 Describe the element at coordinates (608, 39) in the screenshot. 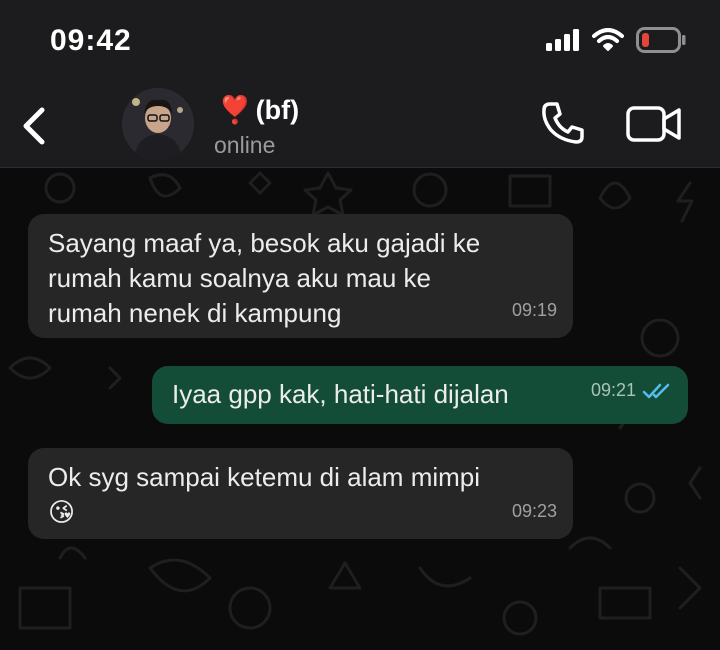

I see `wifi-icon` at that location.